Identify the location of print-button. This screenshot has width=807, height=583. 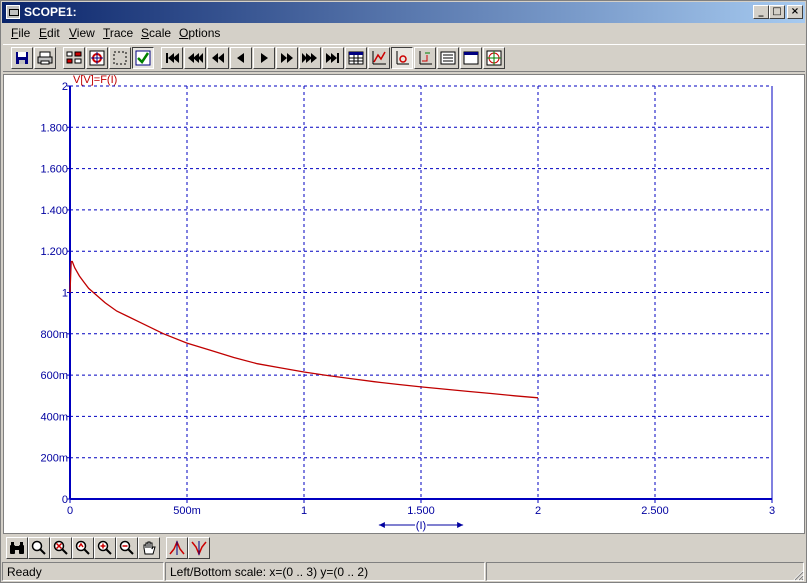
(45, 58).